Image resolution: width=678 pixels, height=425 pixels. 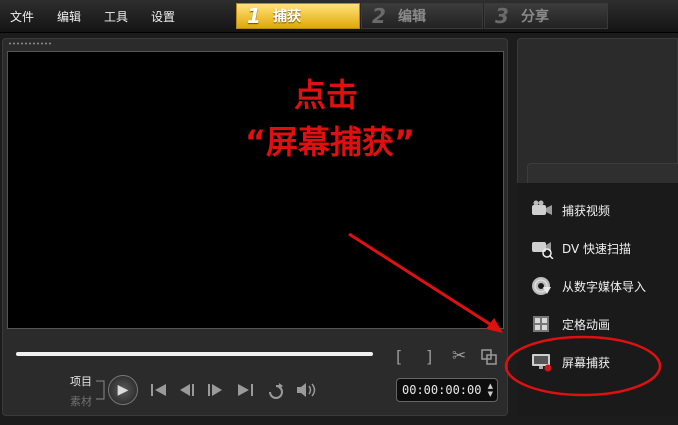 What do you see at coordinates (542, 248) in the screenshot?
I see `dv-scan-icon` at bounding box center [542, 248].